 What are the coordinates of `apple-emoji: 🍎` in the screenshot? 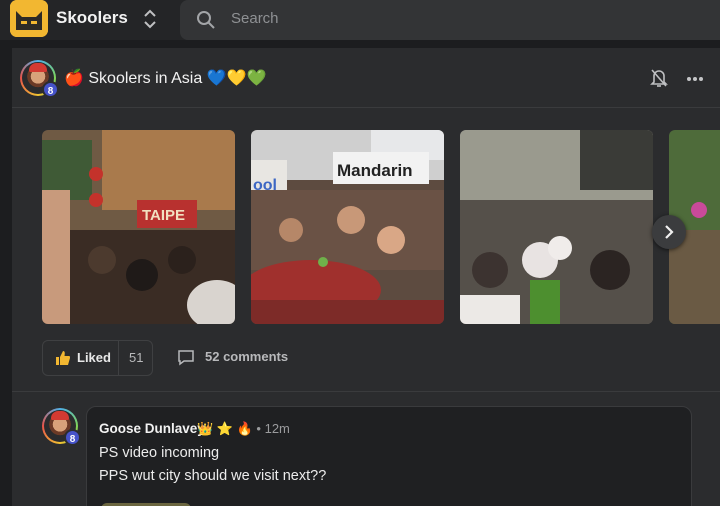 It's located at (74, 78).